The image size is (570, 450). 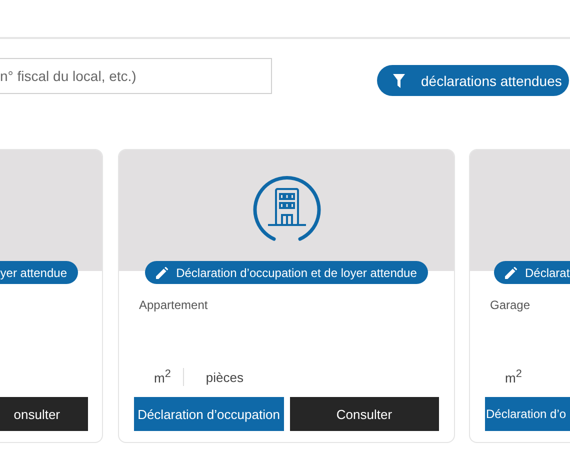 What do you see at coordinates (173, 305) in the screenshot?
I see `property-type: Appartement` at bounding box center [173, 305].